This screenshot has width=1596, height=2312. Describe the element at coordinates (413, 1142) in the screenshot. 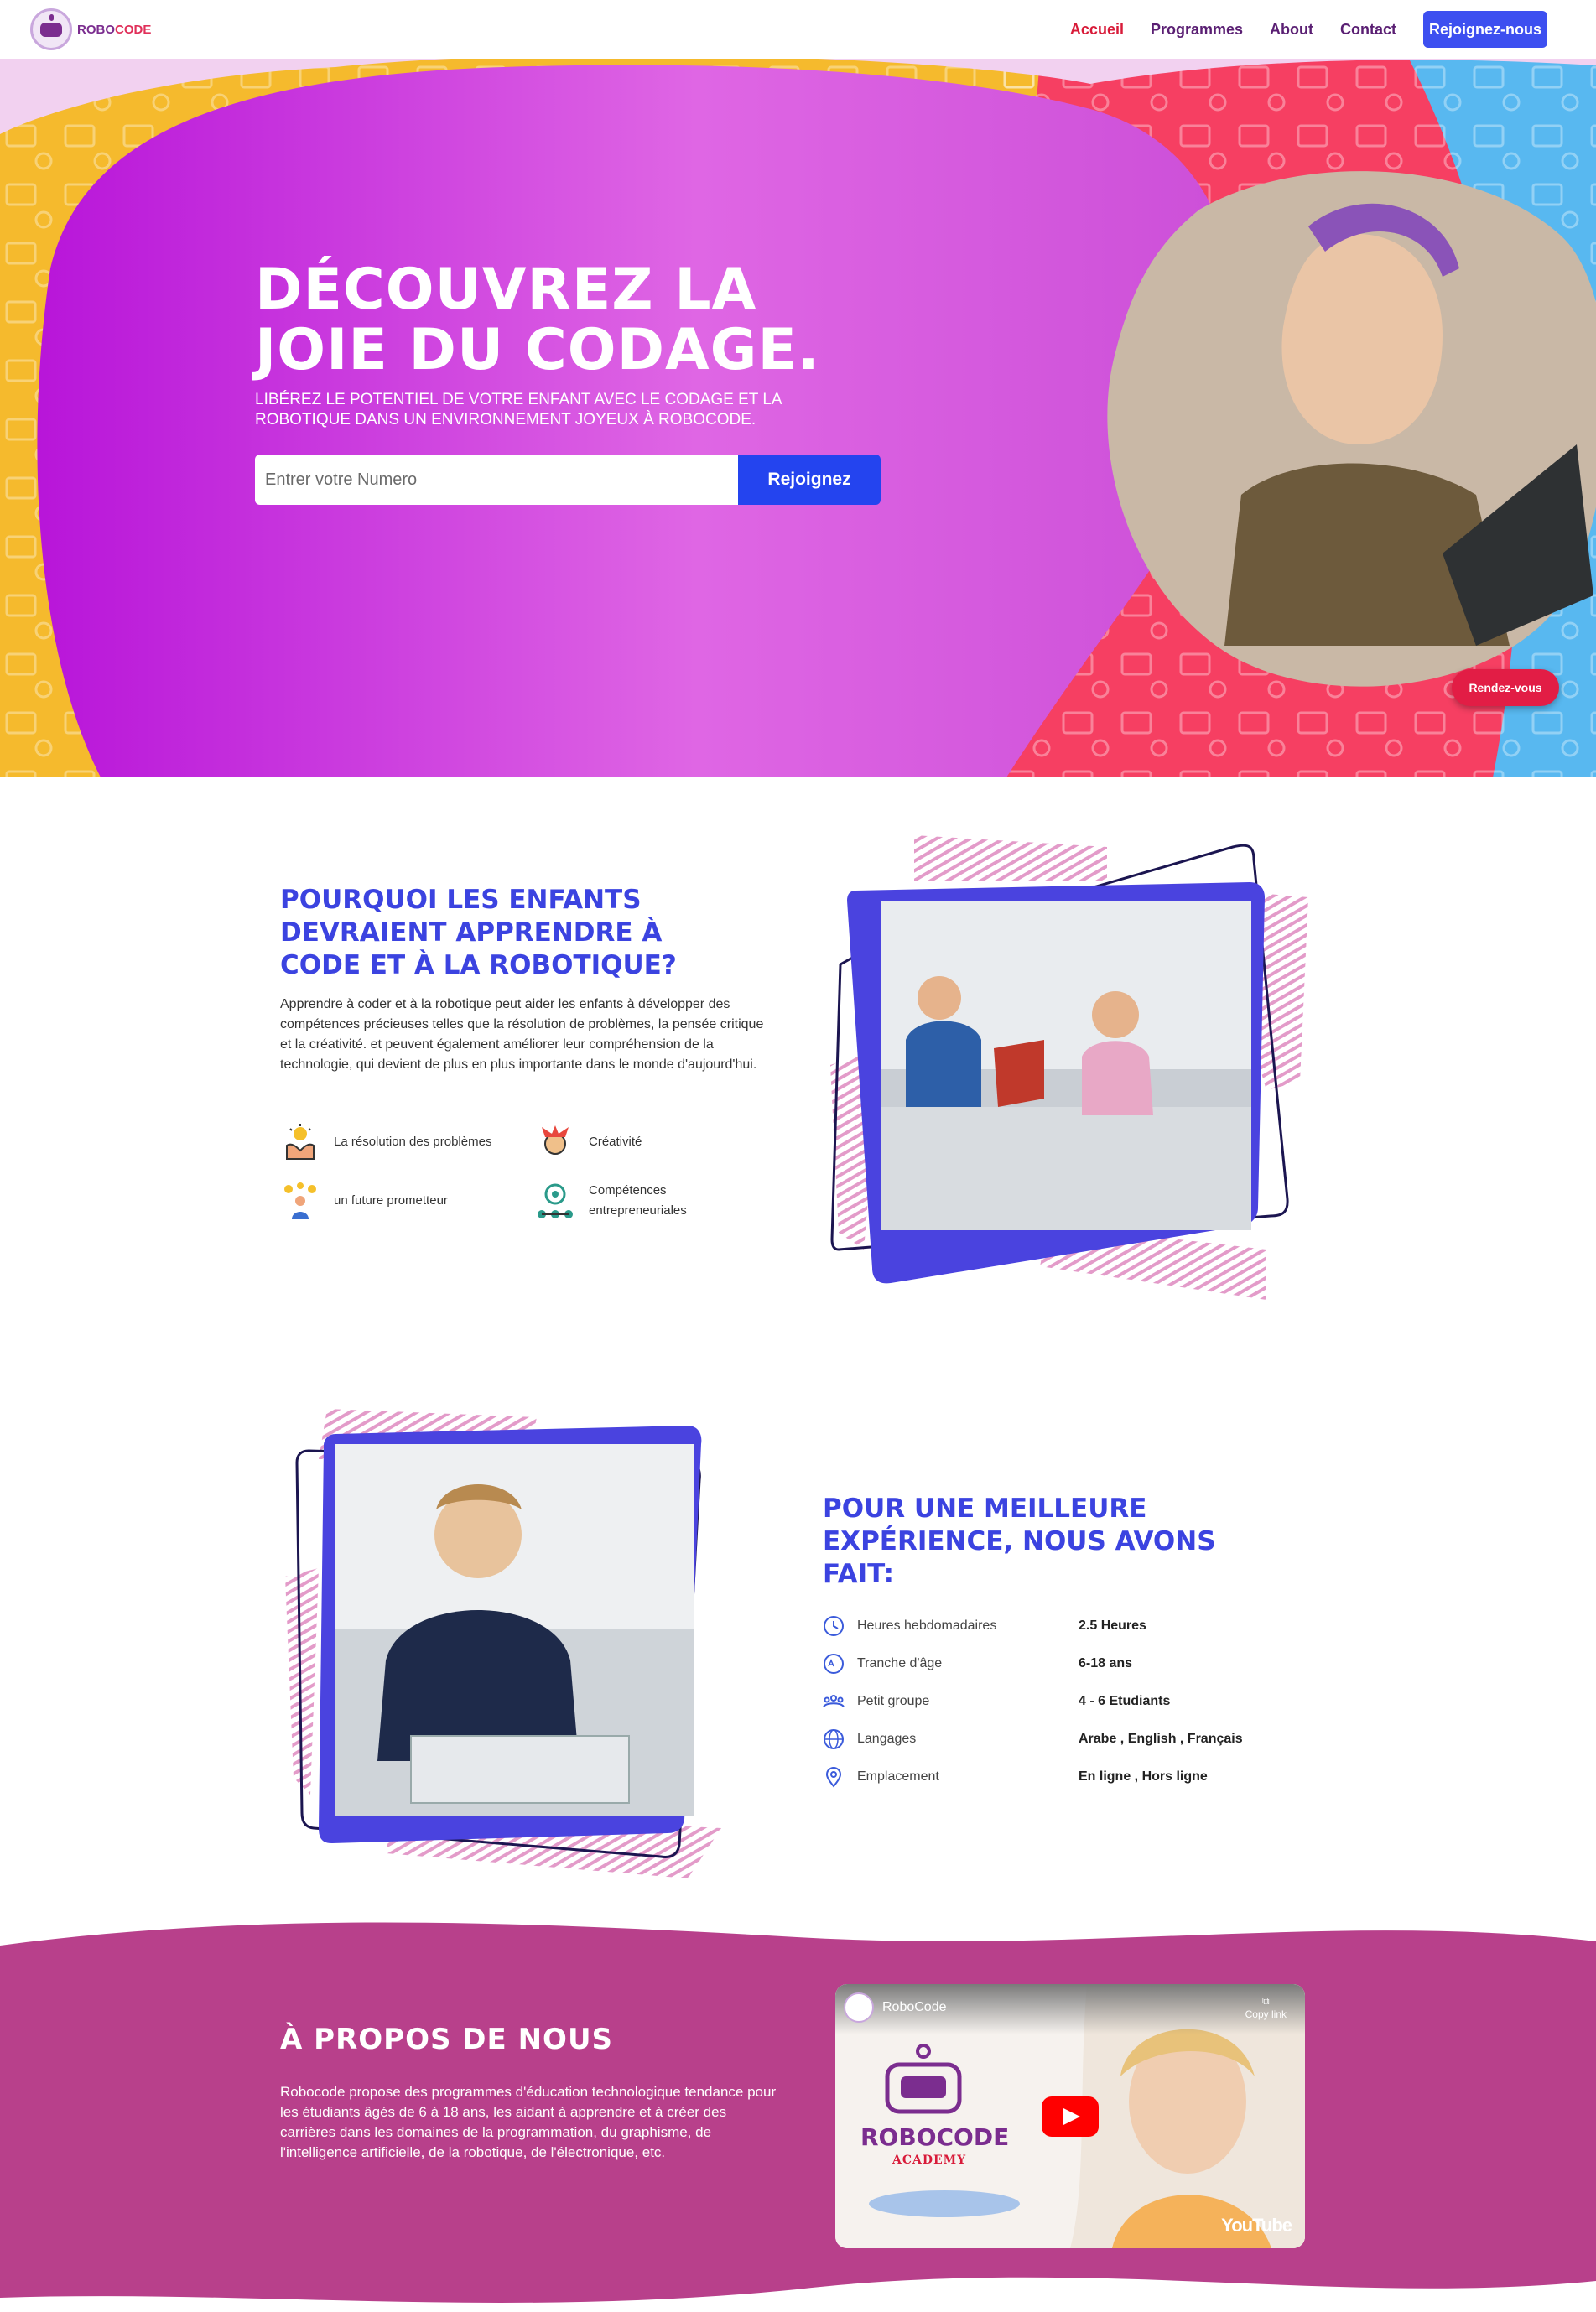

I see `feature-label: La résolution des problèmes` at that location.